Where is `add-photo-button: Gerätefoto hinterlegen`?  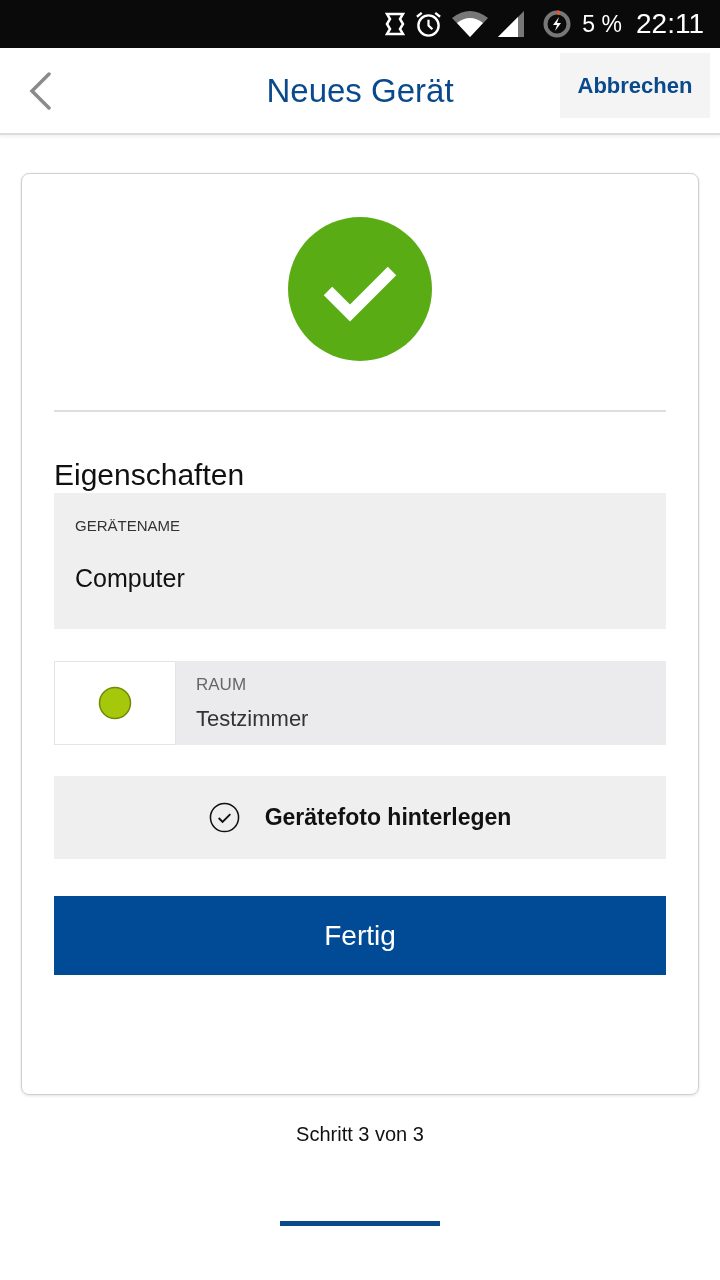
add-photo-button: Gerätefoto hinterlegen is located at coordinates (360, 817).